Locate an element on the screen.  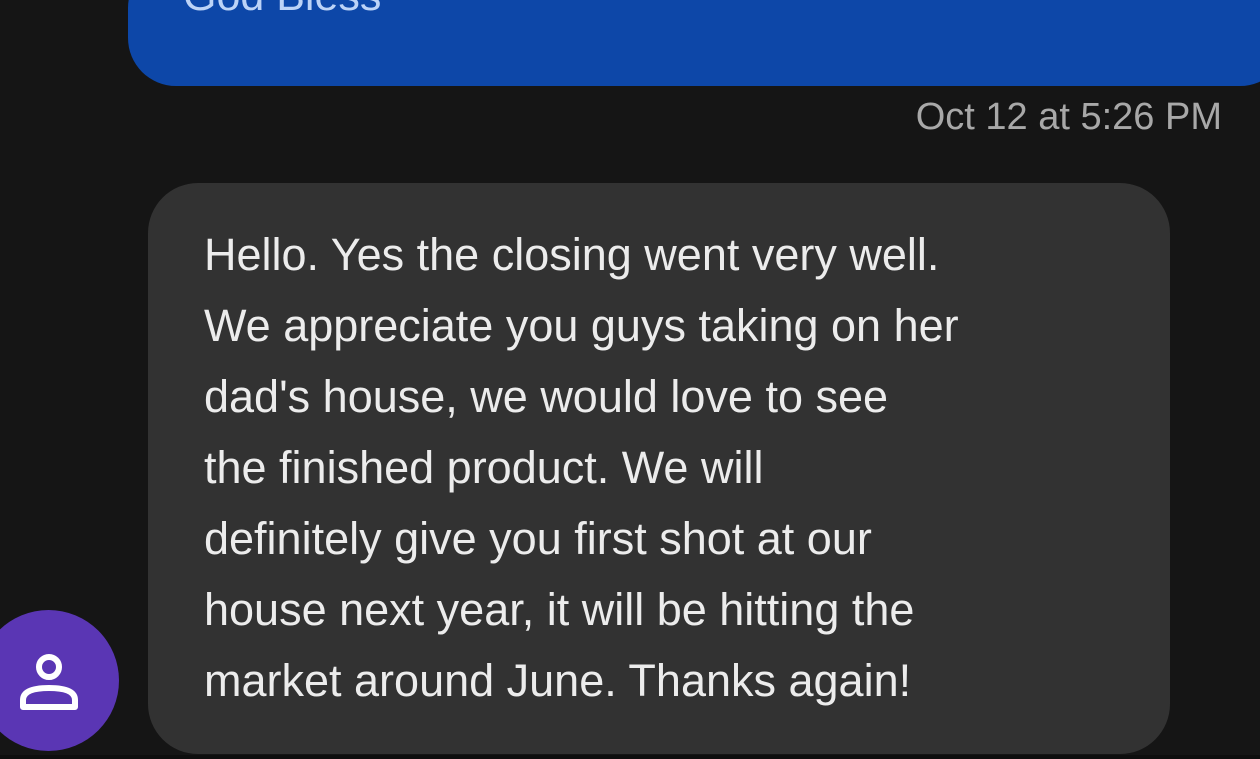
contact-avatar is located at coordinates (59, 680).